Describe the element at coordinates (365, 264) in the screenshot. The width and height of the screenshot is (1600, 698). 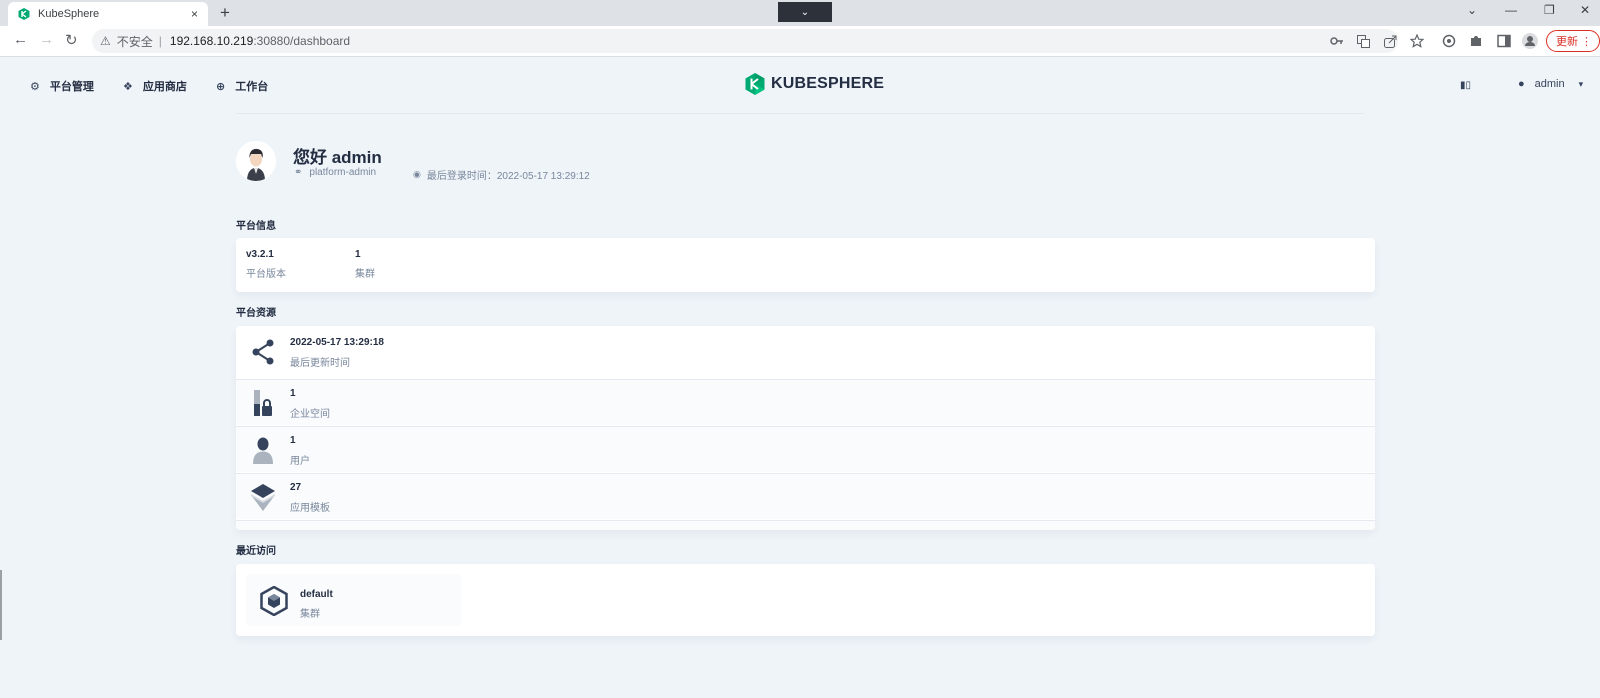
I see `cluster-count: 1 集群` at that location.